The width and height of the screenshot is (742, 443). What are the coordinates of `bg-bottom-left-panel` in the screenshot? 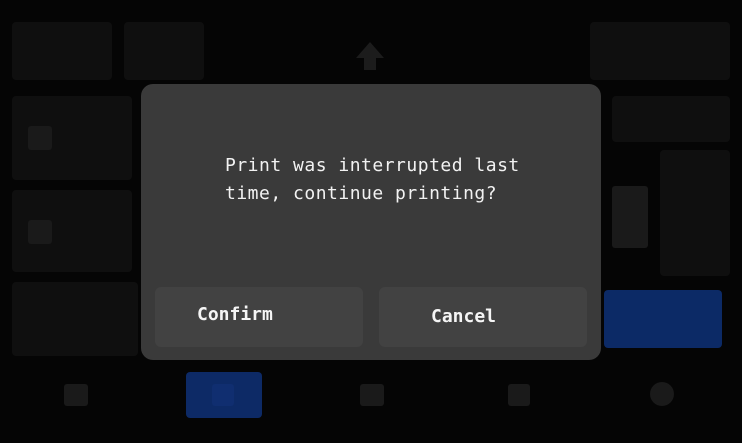 It's located at (75, 319).